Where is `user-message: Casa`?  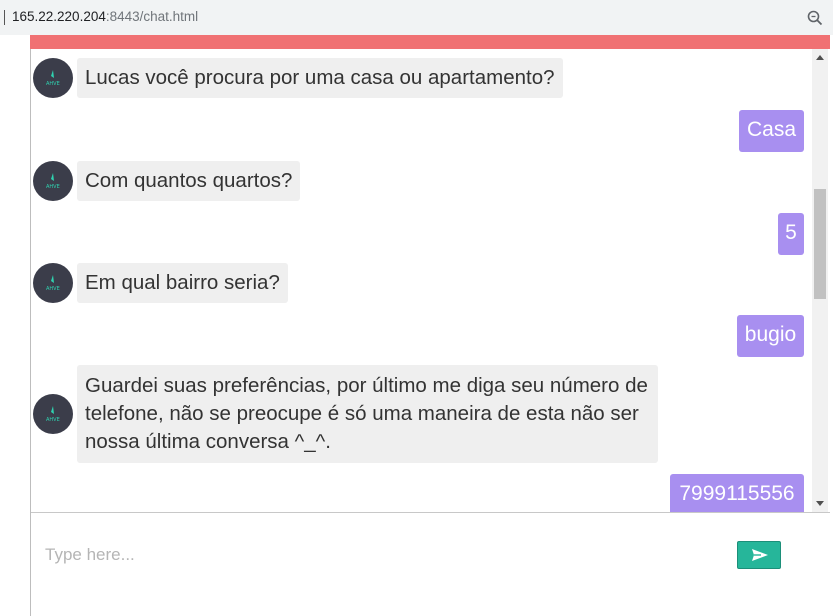 user-message: Casa is located at coordinates (771, 131).